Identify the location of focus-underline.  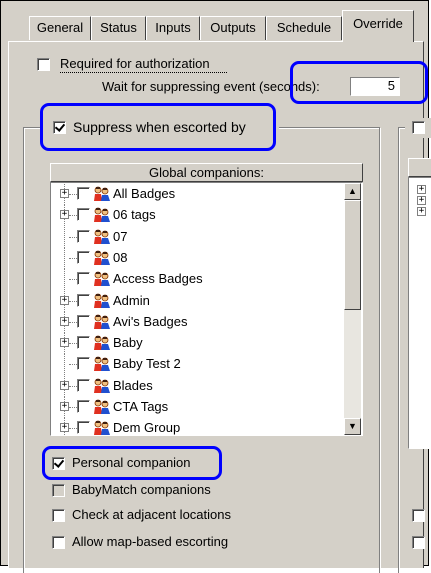
(143, 72).